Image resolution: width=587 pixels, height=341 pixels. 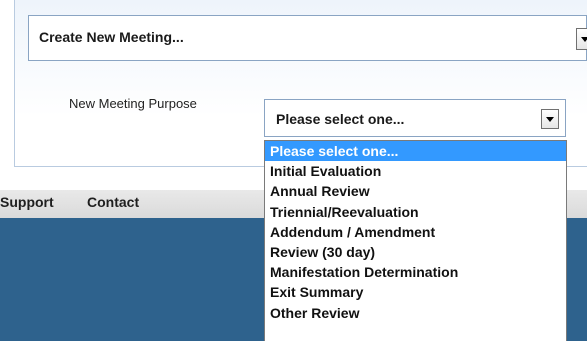 I want to click on create-meeting-dropdown-button, so click(x=581, y=39).